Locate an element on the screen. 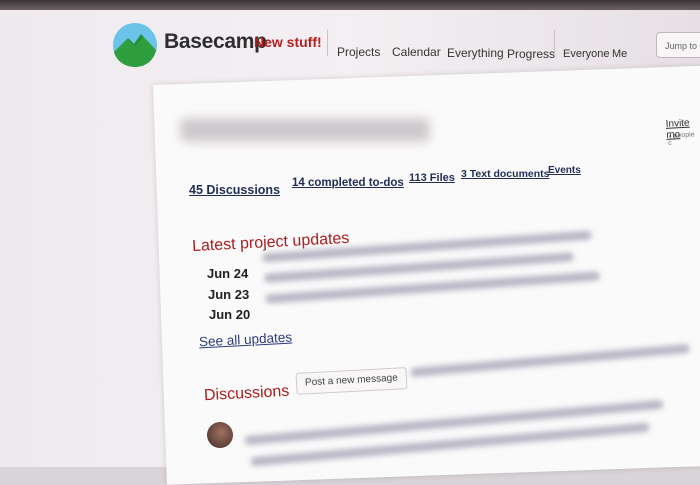 The image size is (700, 485). avatar is located at coordinates (220, 435).